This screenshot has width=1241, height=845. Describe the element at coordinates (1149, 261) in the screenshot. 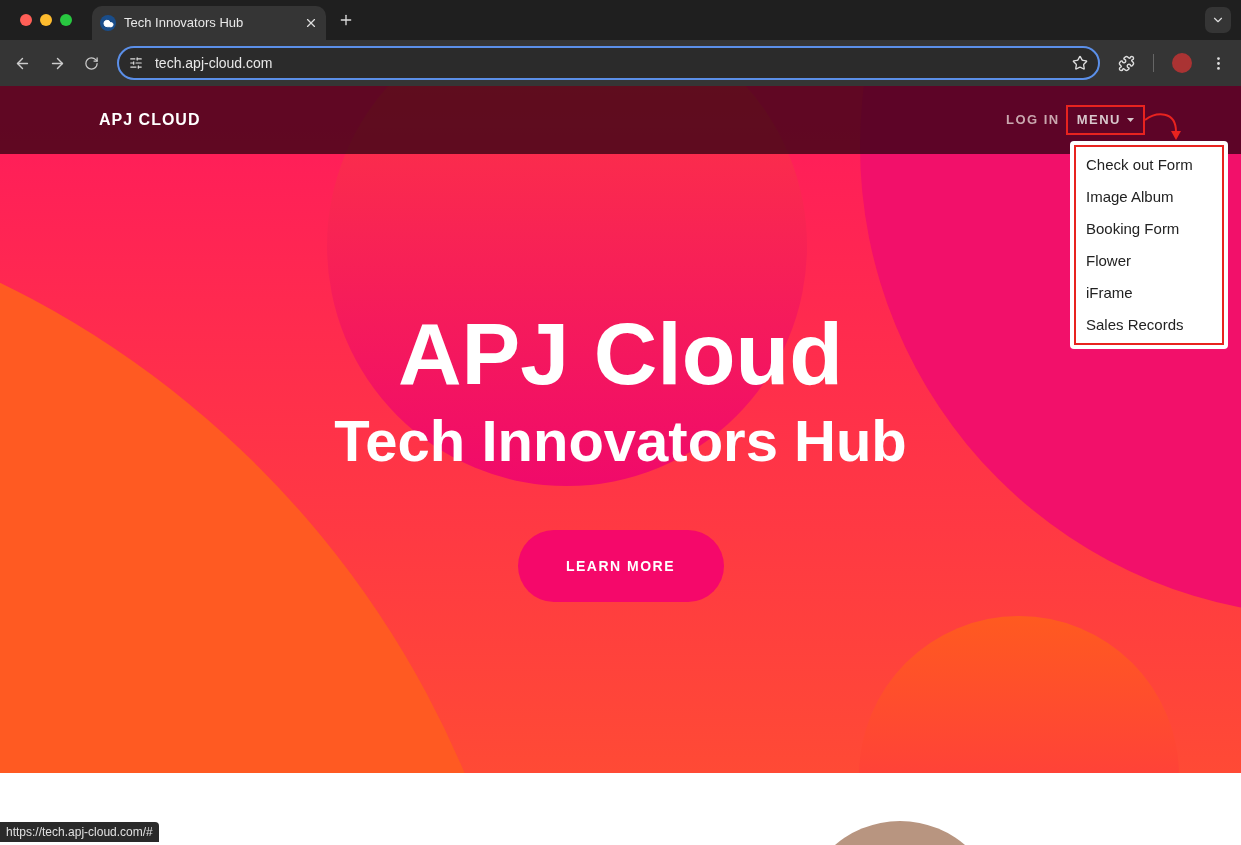

I see `menu-item: Flower` at that location.